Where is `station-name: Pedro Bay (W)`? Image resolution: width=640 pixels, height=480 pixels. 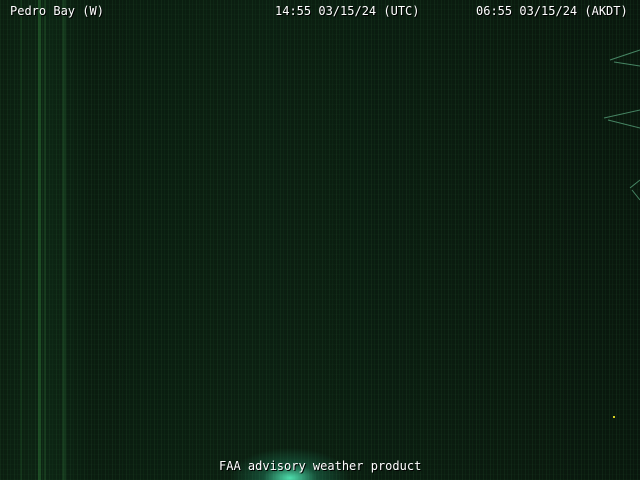
station-name: Pedro Bay (W) is located at coordinates (57, 11).